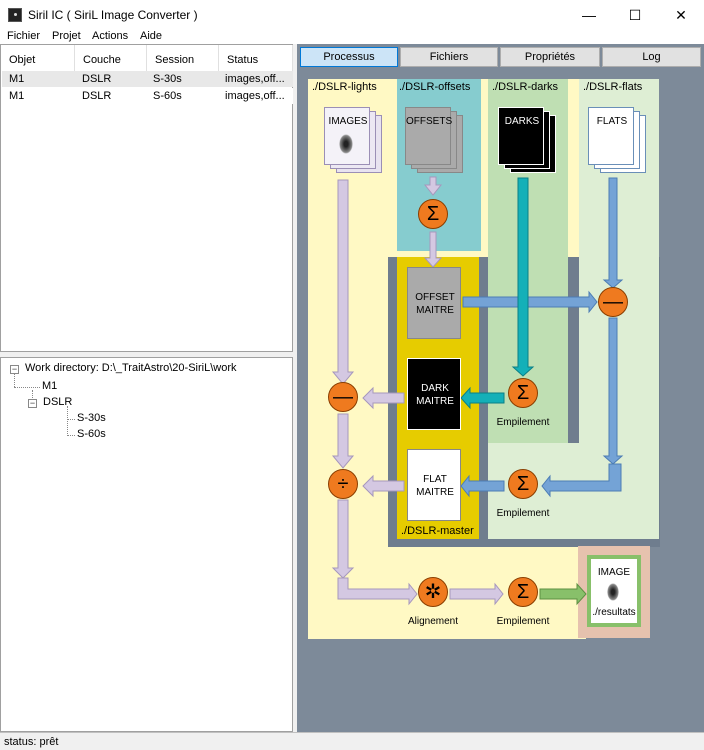 This screenshot has height=750, width=704. I want to click on offsets-frame-stack: OFFSETS, so click(435, 140).